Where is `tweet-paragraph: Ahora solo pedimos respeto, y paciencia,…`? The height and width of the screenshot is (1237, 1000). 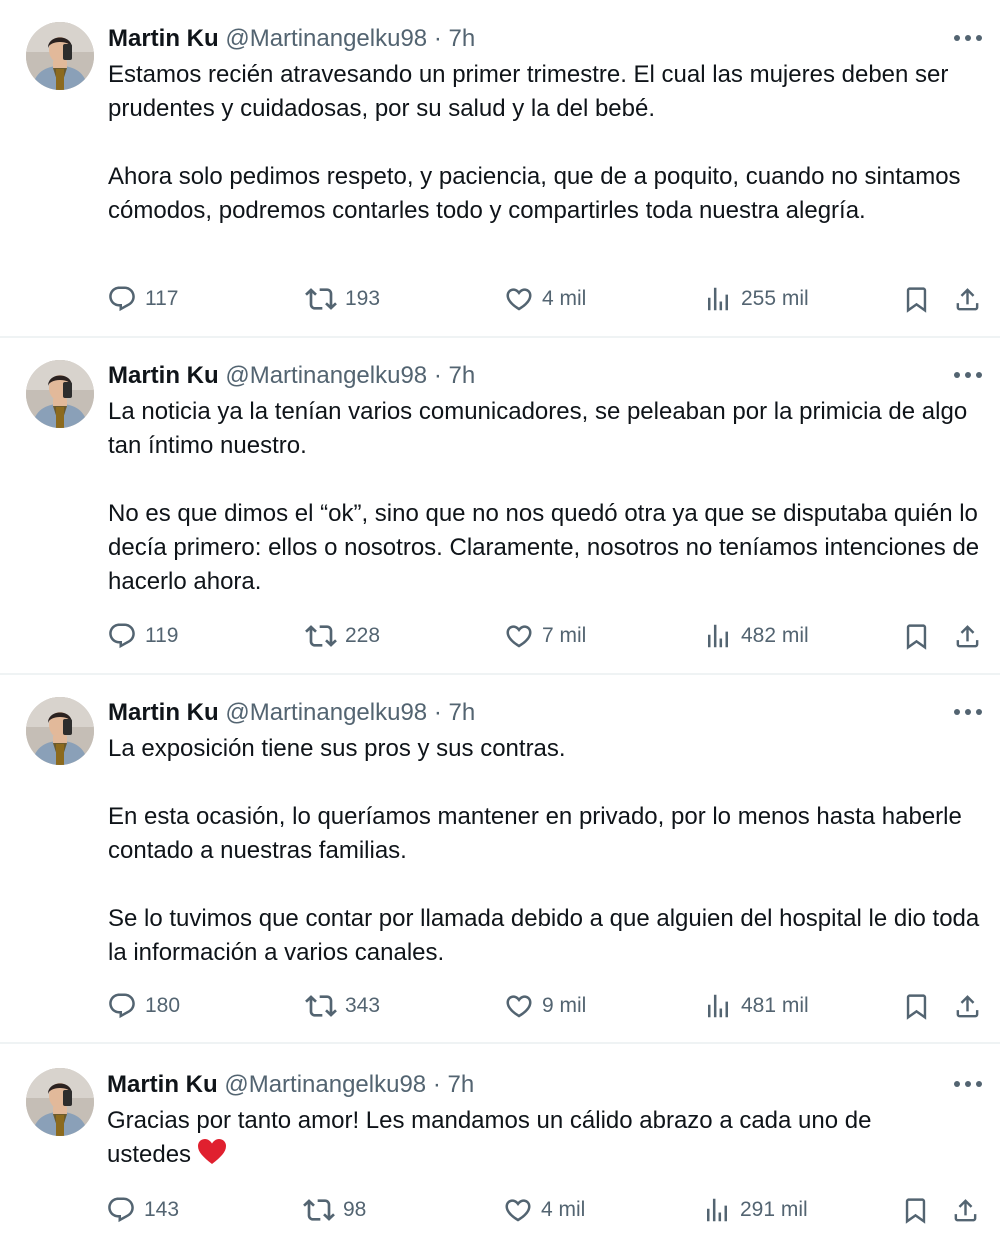
tweet-paragraph: Ahora solo pedimos respeto, y paciencia,… is located at coordinates (534, 193).